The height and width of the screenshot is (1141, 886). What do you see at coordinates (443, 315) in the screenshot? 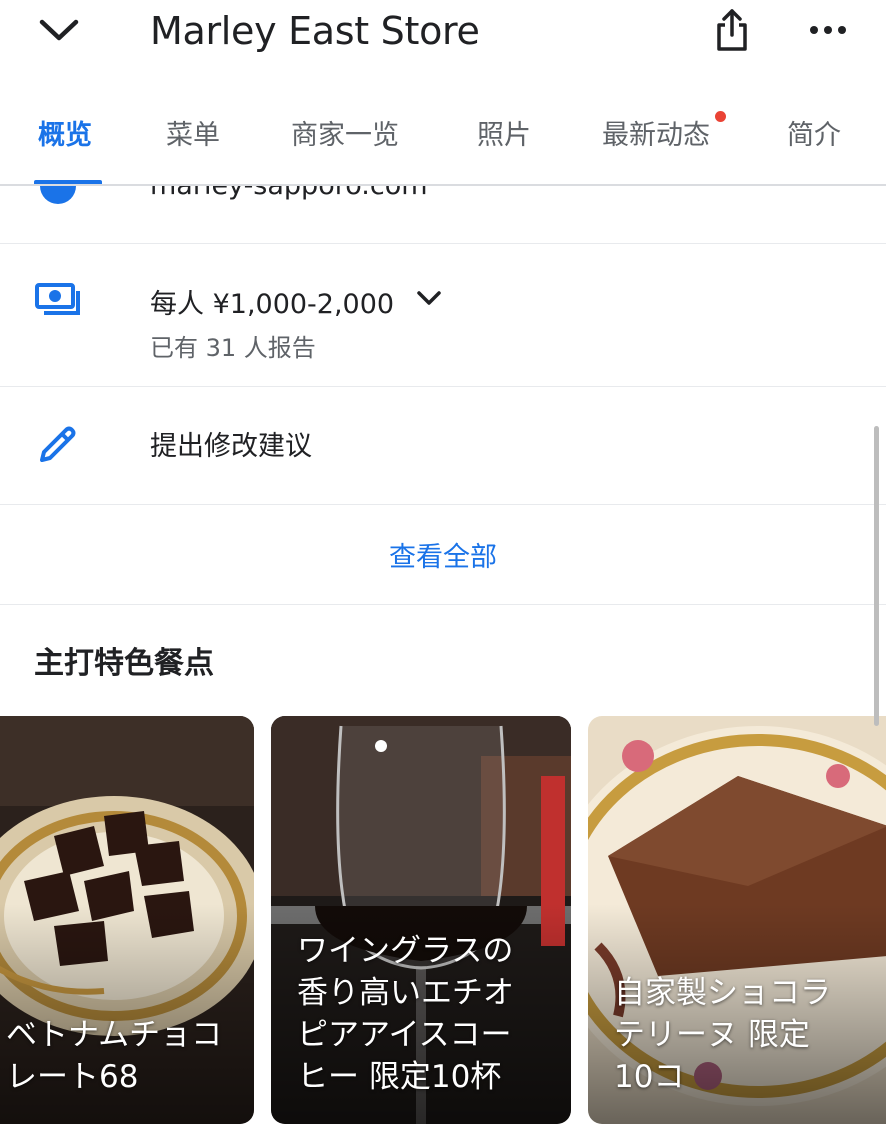
I see `price-row: 每人 ¥1,000-2,000 已有 31 人报告` at bounding box center [443, 315].